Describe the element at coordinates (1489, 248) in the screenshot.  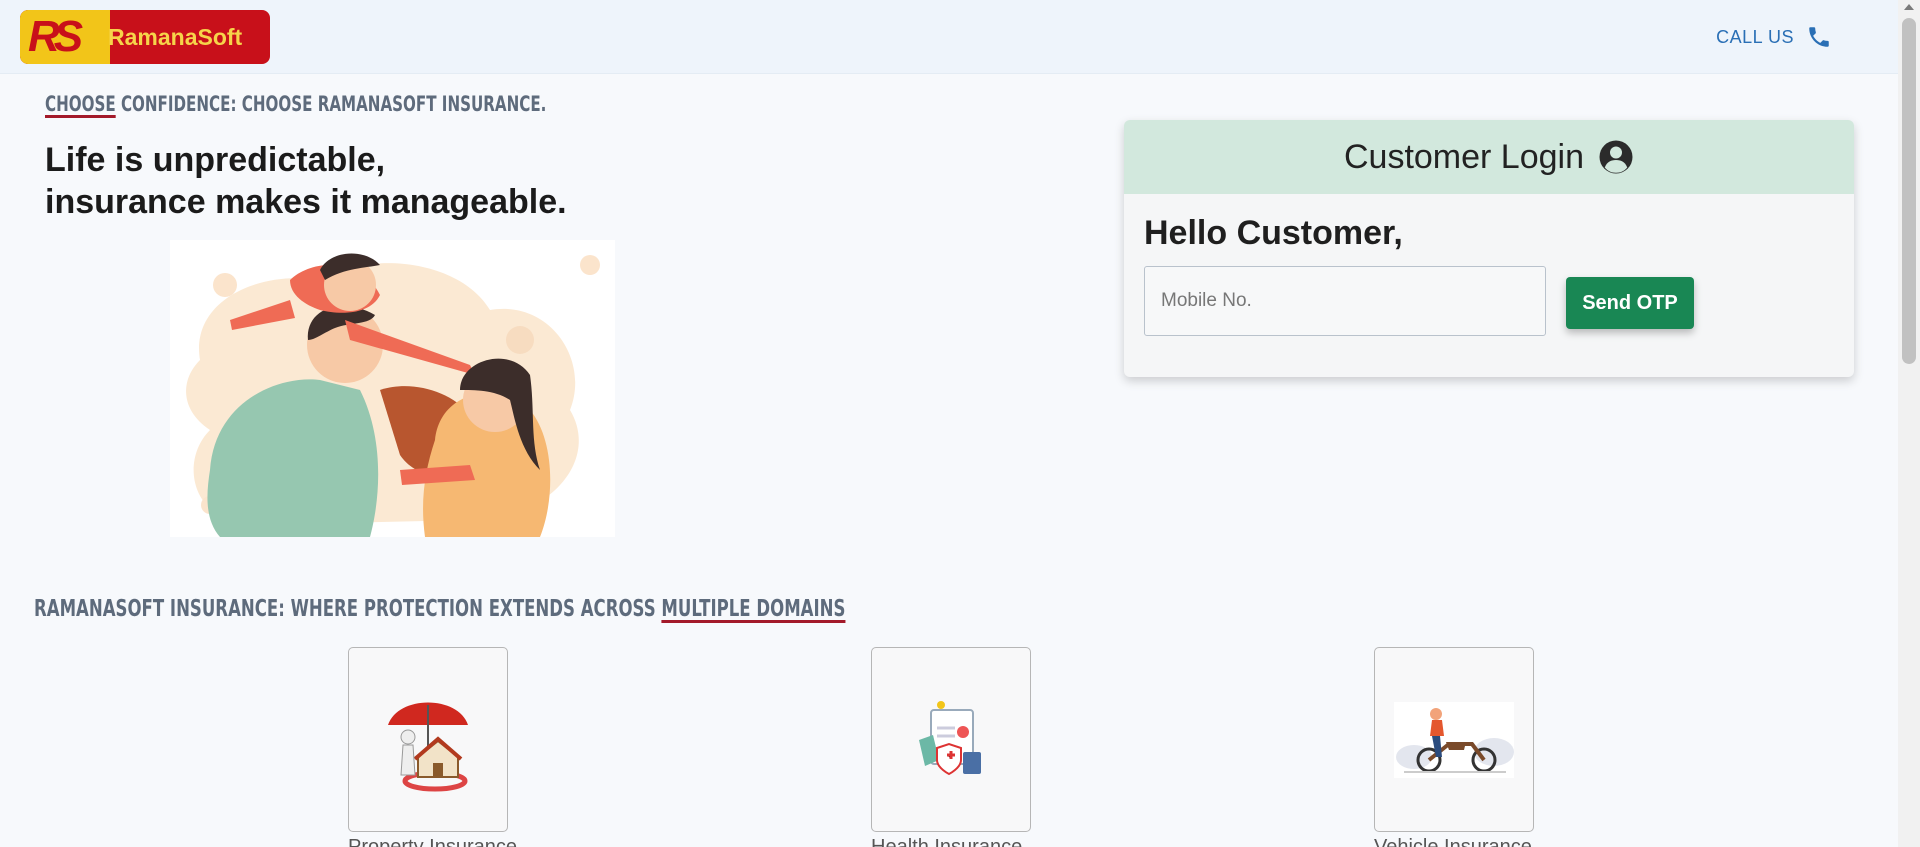
I see `customer-login-card: Customer Login Hello Customer, Send OTP` at that location.